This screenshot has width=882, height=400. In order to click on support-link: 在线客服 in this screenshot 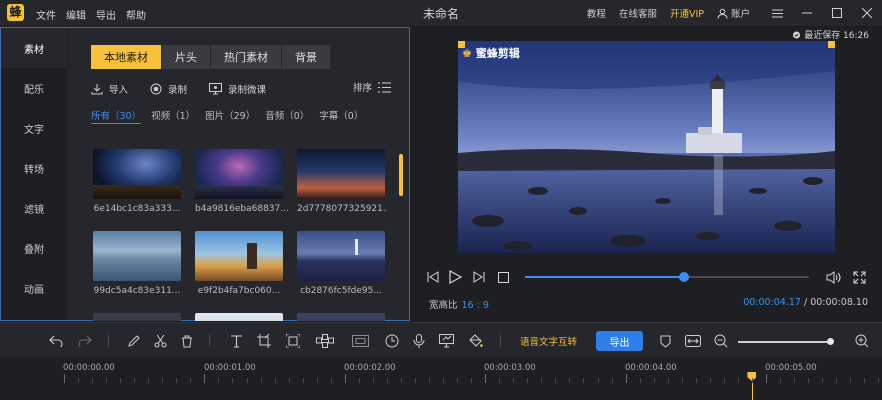, I will do `click(638, 13)`.